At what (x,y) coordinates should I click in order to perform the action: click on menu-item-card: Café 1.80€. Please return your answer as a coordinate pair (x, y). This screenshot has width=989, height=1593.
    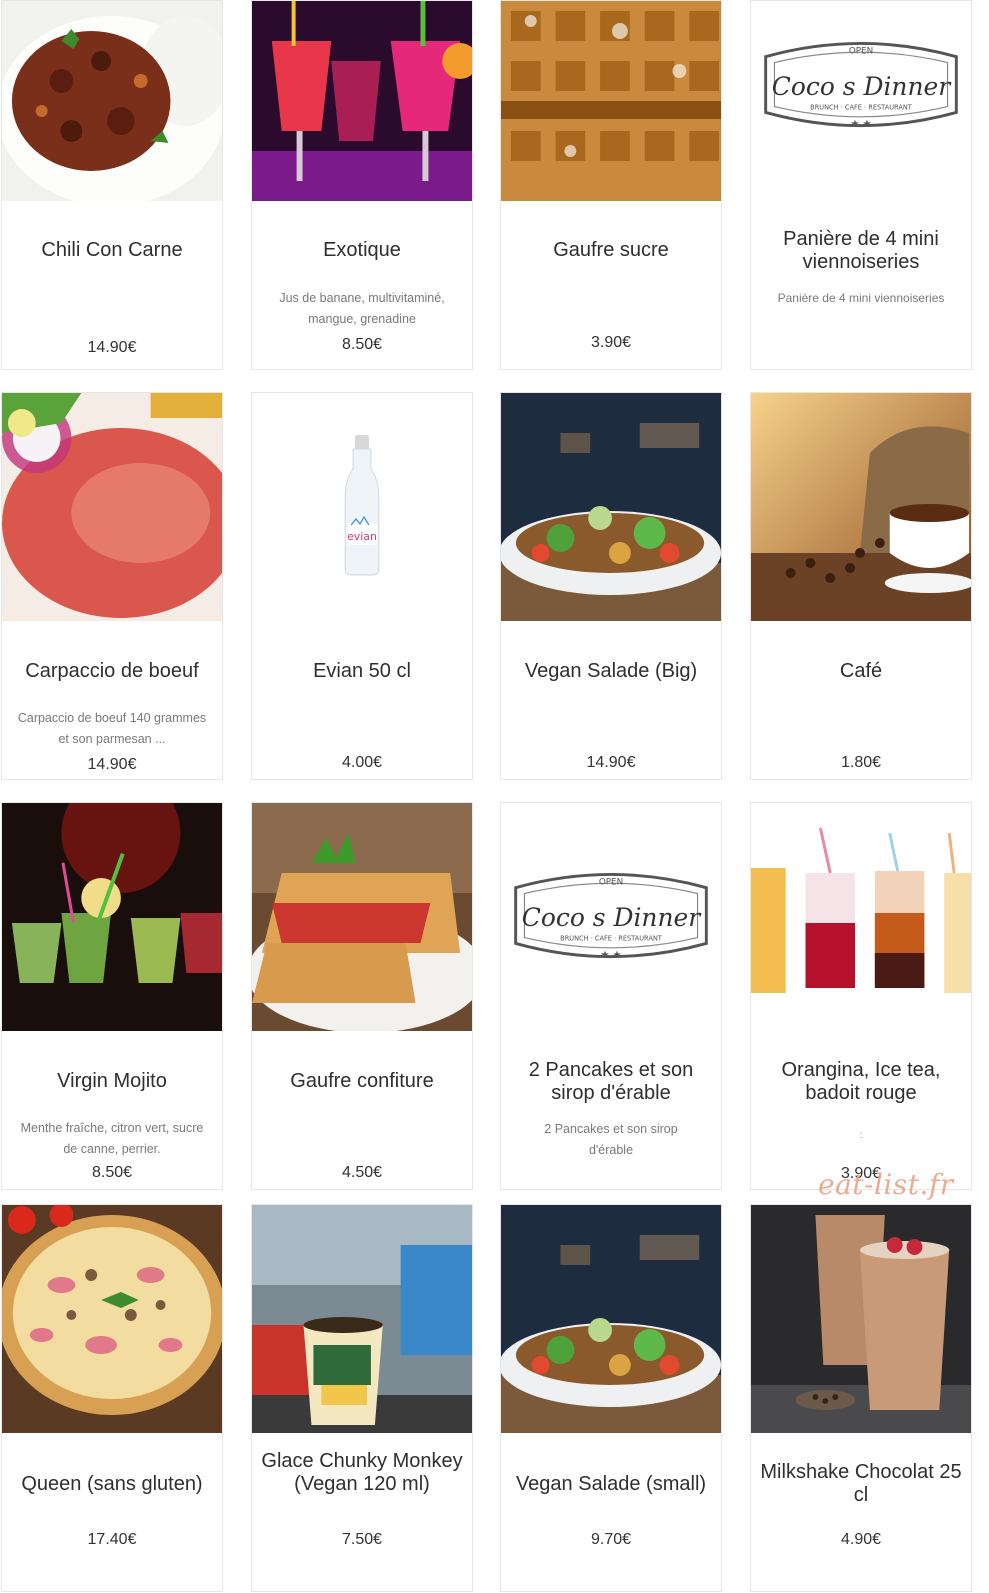
    Looking at the image, I should click on (861, 586).